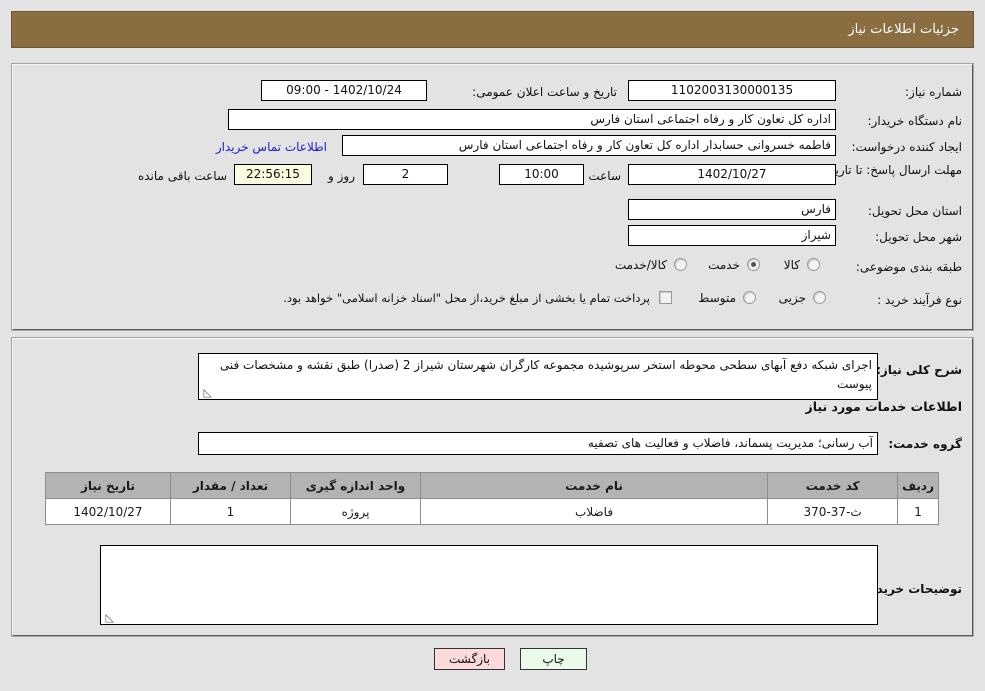  What do you see at coordinates (906, 147) in the screenshot?
I see `requester-label: ایجاد کننده درخواست:` at bounding box center [906, 147].